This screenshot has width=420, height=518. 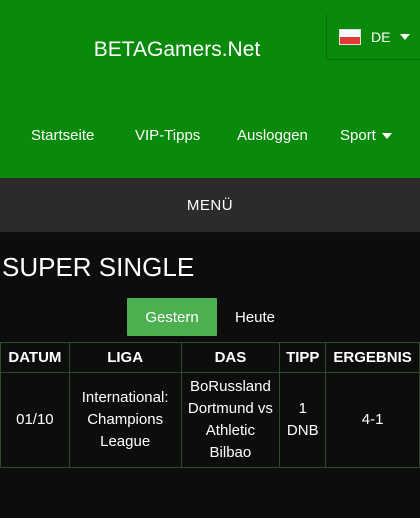 What do you see at coordinates (98, 267) in the screenshot?
I see `page-title: SUPER SINGLE` at bounding box center [98, 267].